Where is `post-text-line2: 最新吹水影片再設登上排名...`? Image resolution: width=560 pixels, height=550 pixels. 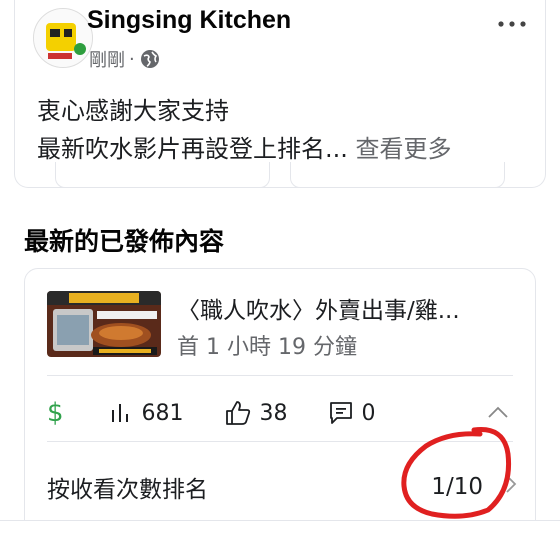
post-text-line2: 最新吹水影片再設登上排名... is located at coordinates (192, 149).